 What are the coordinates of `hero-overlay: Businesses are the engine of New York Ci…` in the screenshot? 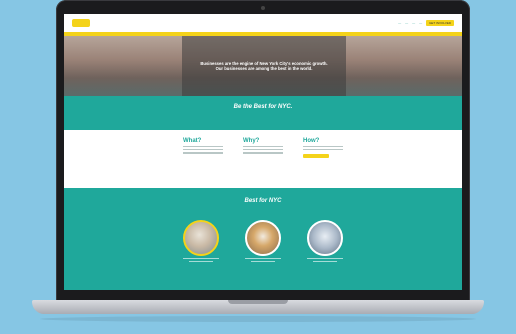 It's located at (264, 66).